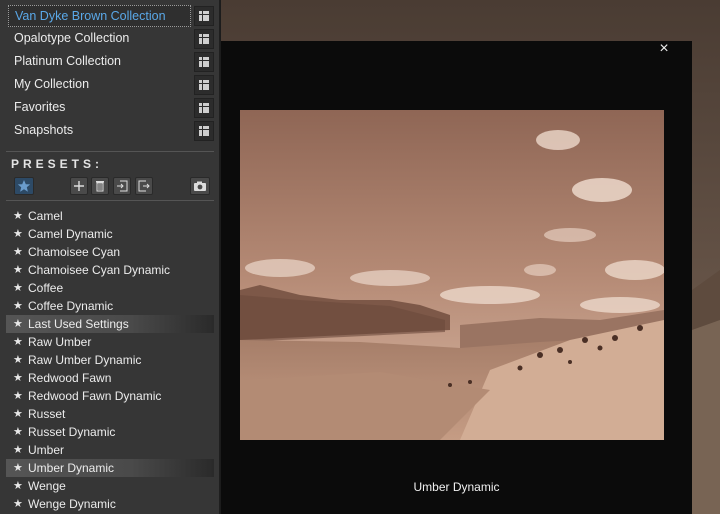 The width and height of the screenshot is (720, 514). I want to click on delete-preset-button, so click(100, 186).